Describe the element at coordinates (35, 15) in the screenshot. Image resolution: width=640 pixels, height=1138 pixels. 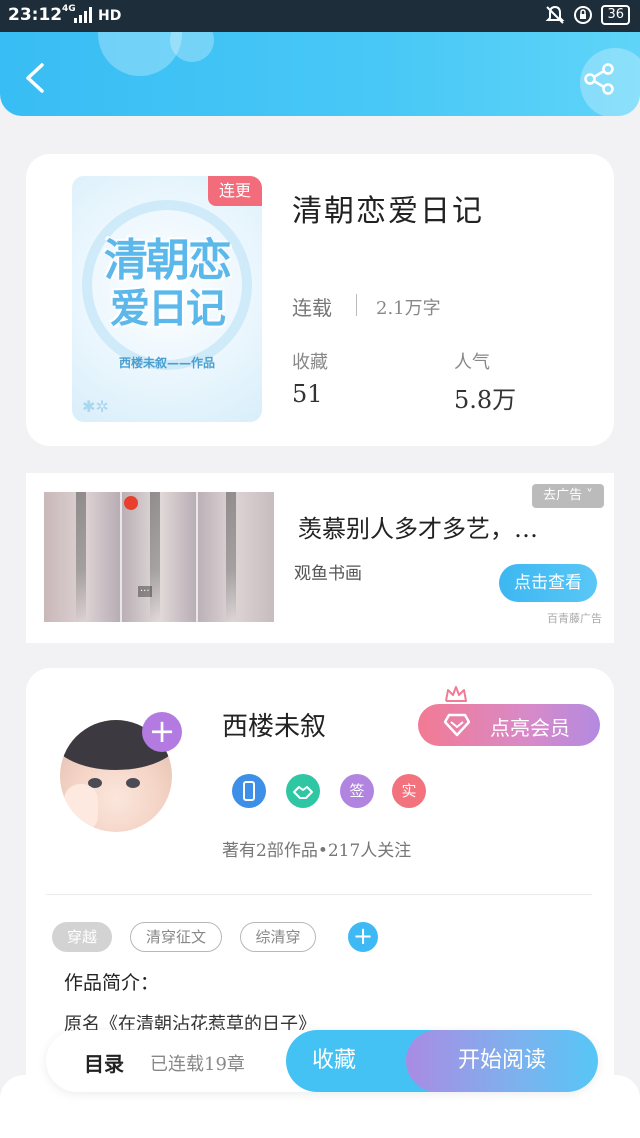
I see `status-time: 23:12` at that location.